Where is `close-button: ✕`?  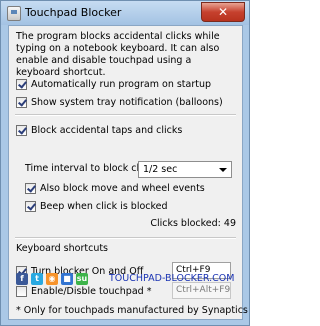
close-button: ✕ is located at coordinates (223, 12).